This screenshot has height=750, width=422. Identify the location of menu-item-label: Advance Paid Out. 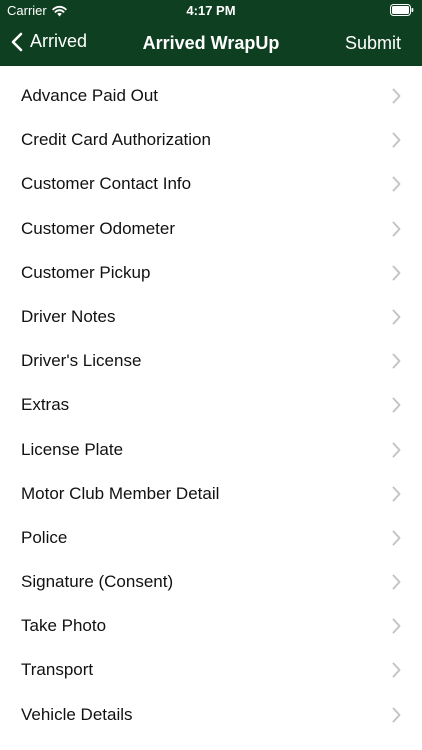
(90, 95).